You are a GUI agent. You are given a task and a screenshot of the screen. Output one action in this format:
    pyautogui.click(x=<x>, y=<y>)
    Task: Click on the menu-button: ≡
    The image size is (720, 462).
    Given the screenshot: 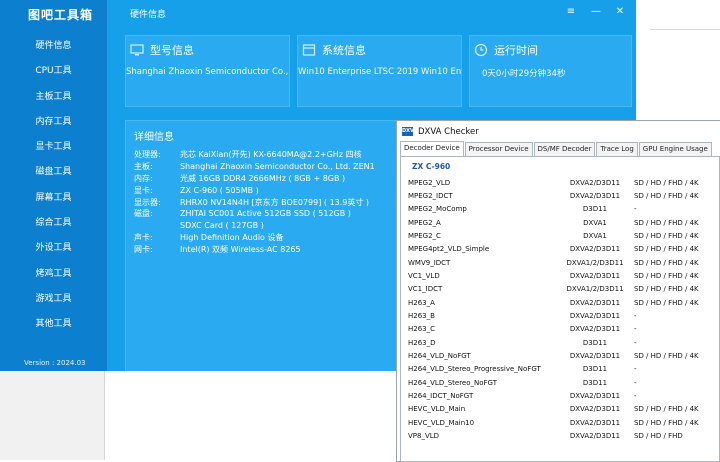 What is the action you would take?
    pyautogui.click(x=571, y=12)
    